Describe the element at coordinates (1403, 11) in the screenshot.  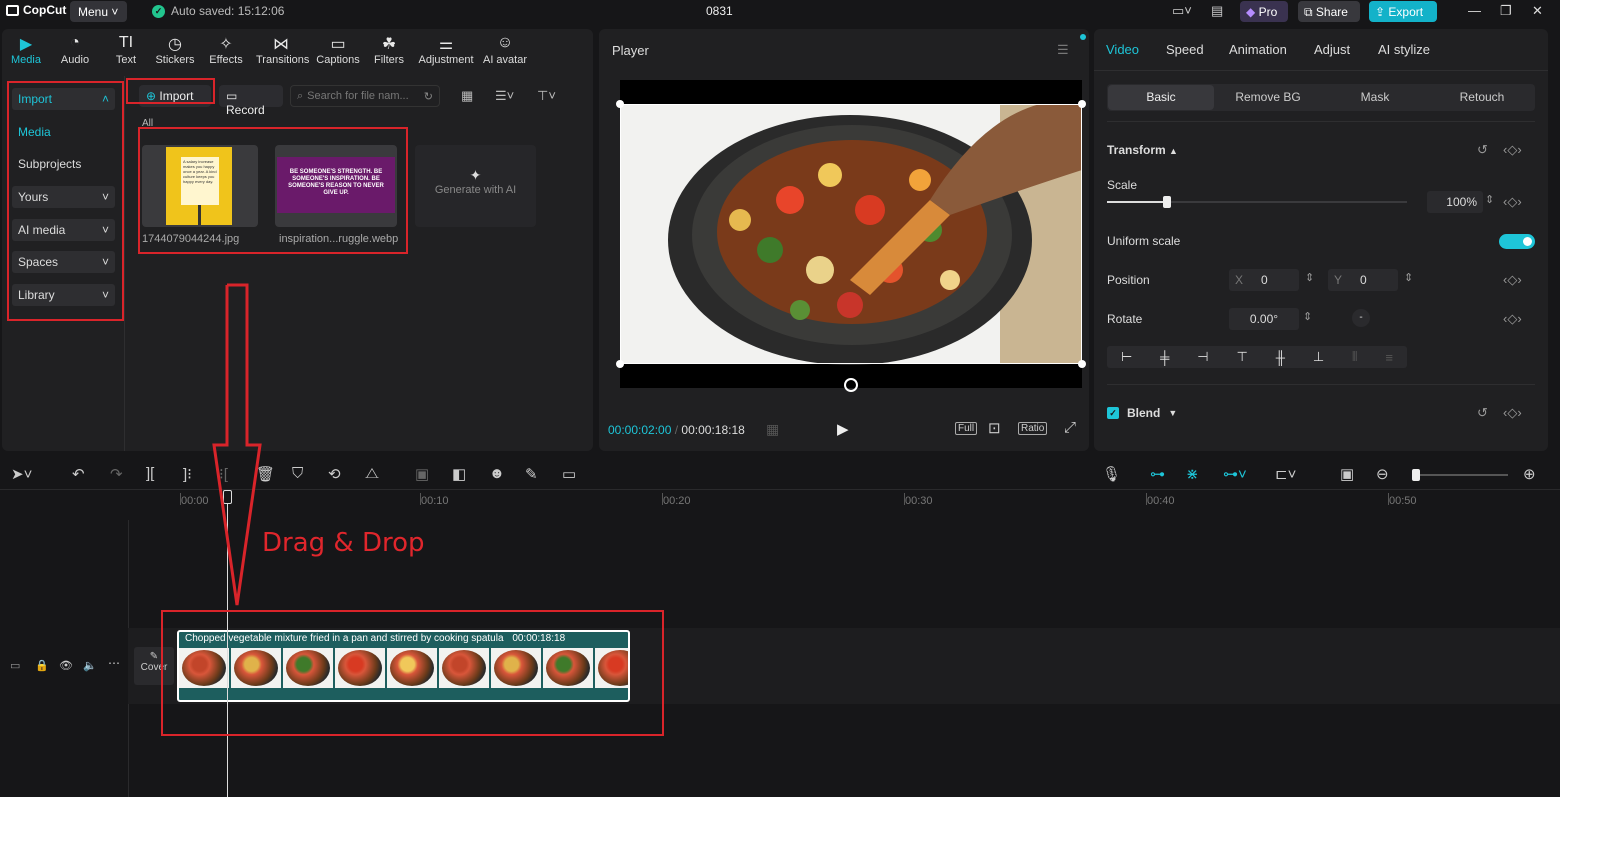
I see `export-button: ⇪ Export` at that location.